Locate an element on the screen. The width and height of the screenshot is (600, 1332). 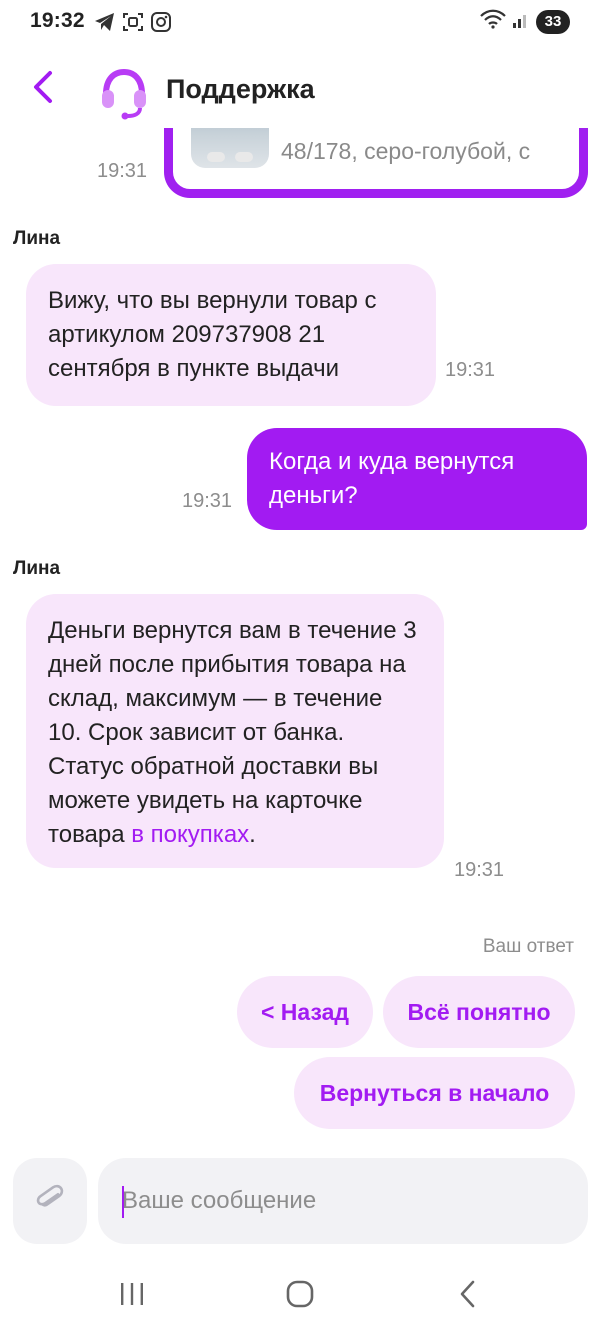
status-bar: 19:32 33 is located at coordinates (300, 22).